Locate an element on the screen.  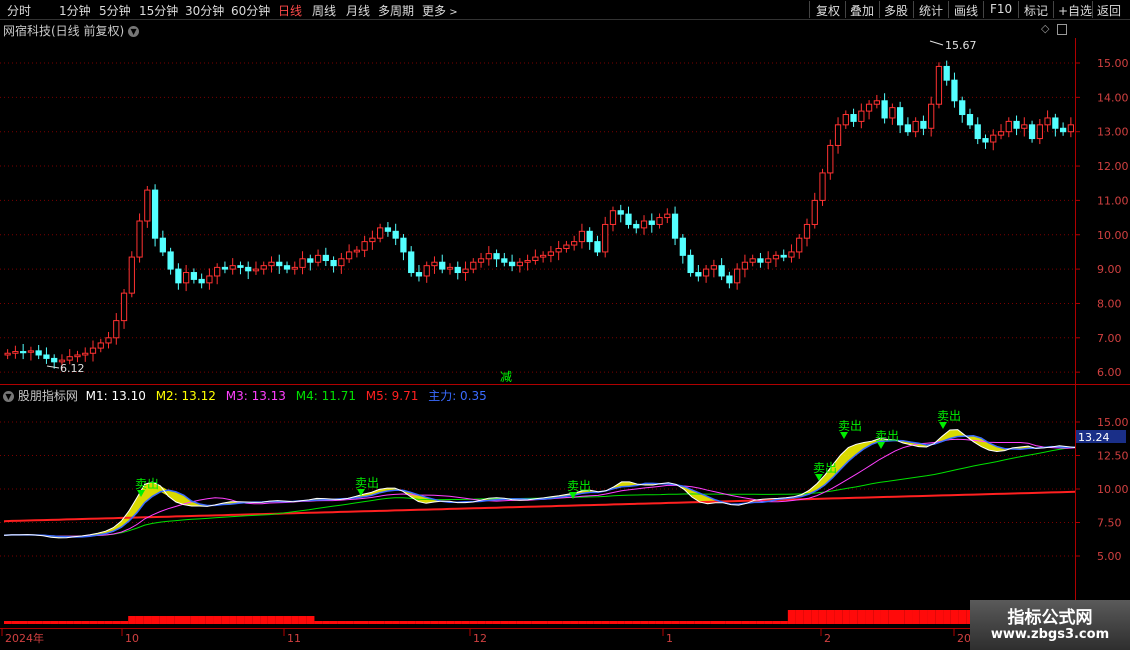
time-tick-label: 20 is located at coordinates (964, 638).